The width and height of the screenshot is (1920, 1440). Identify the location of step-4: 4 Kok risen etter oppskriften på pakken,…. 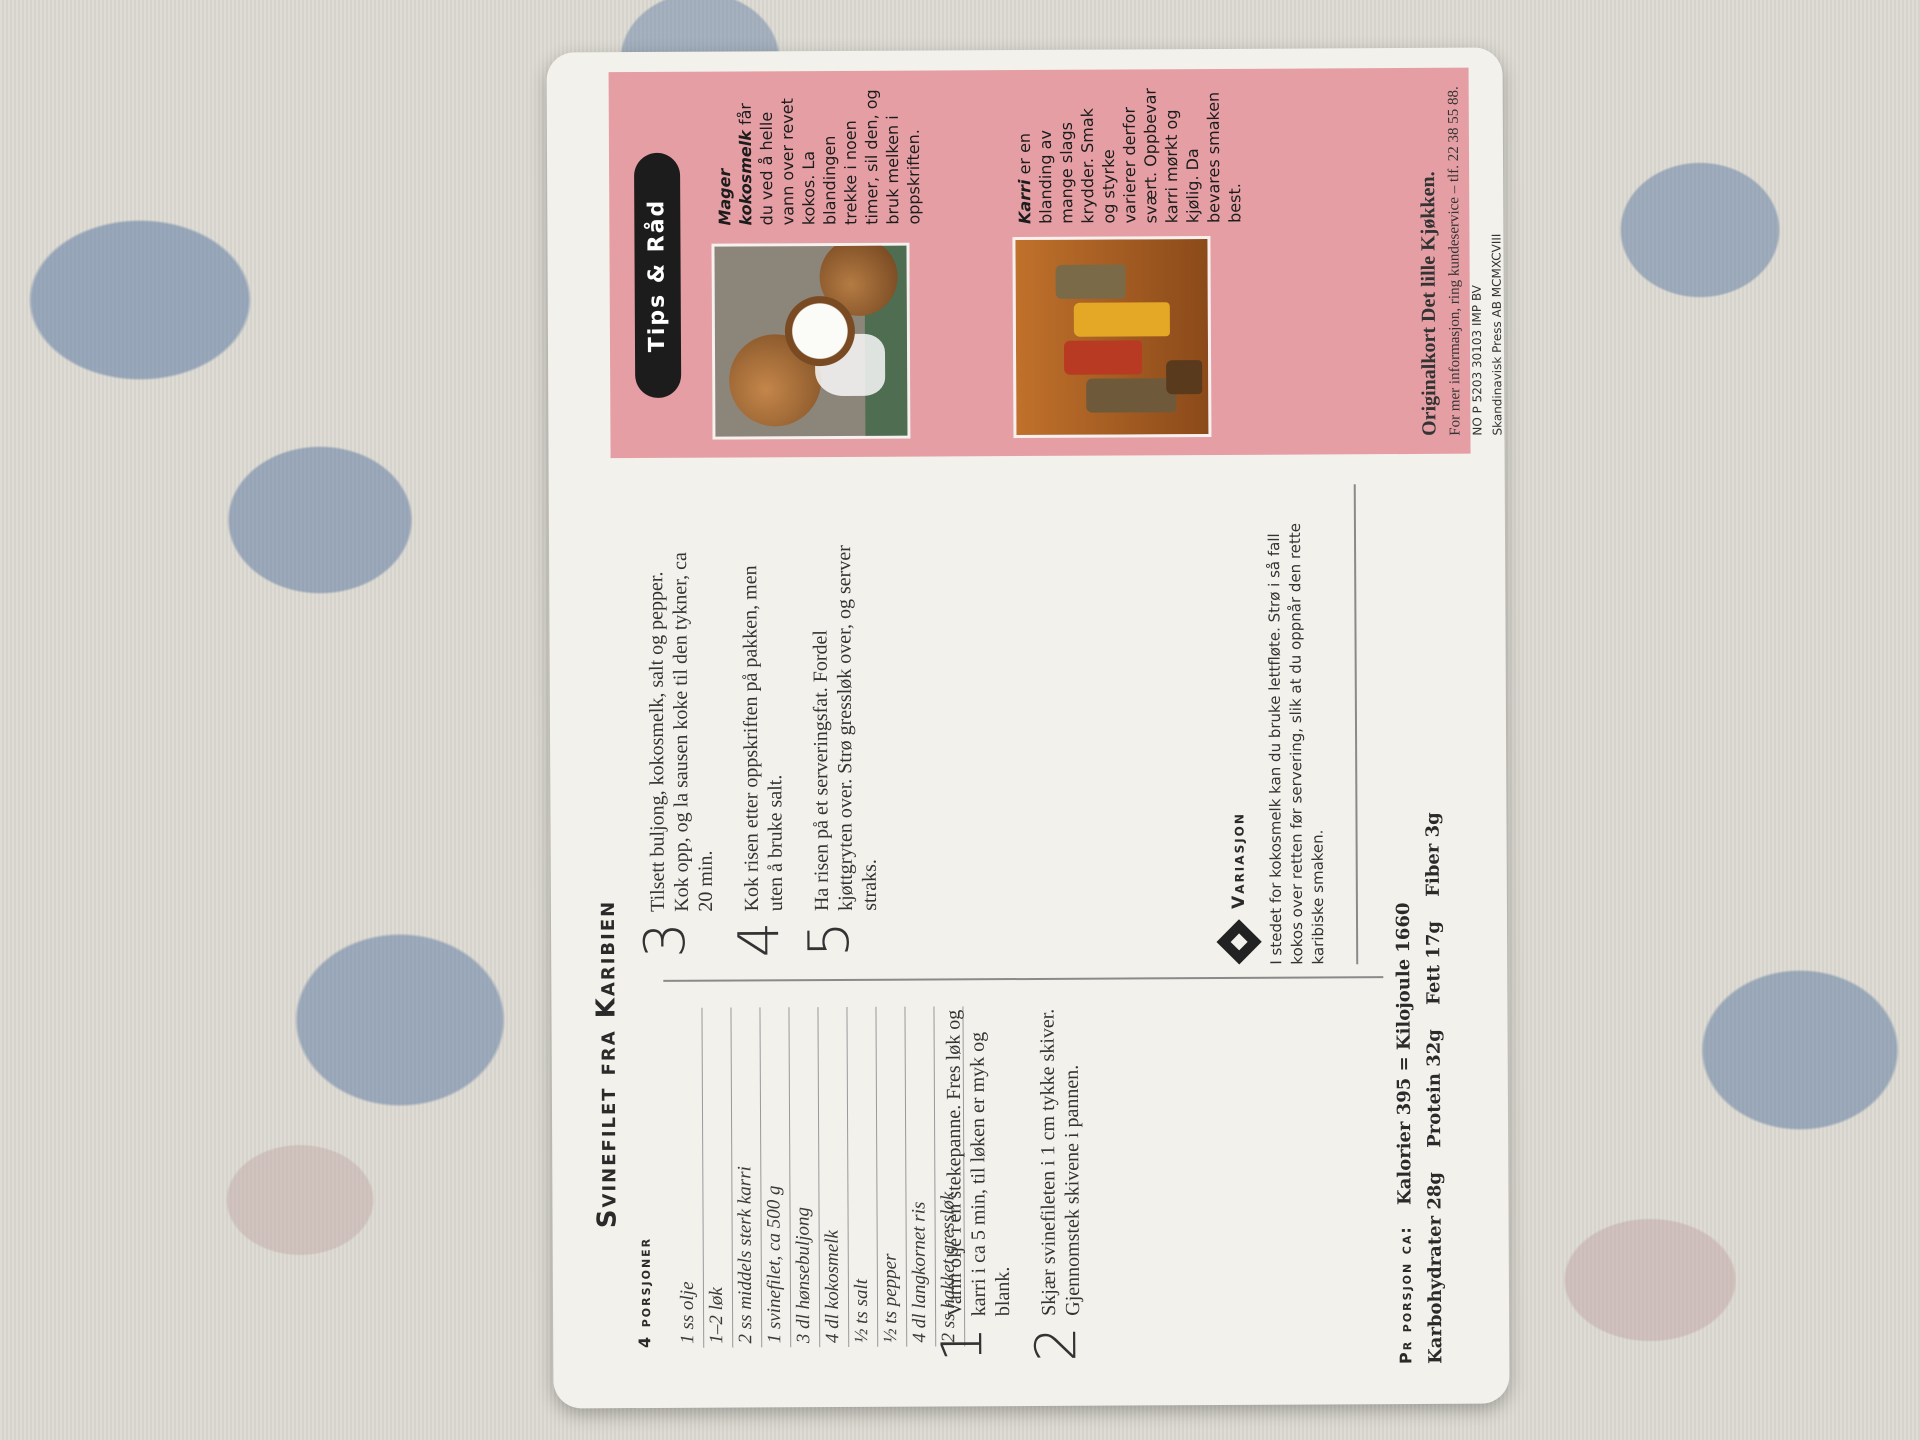
(759, 751).